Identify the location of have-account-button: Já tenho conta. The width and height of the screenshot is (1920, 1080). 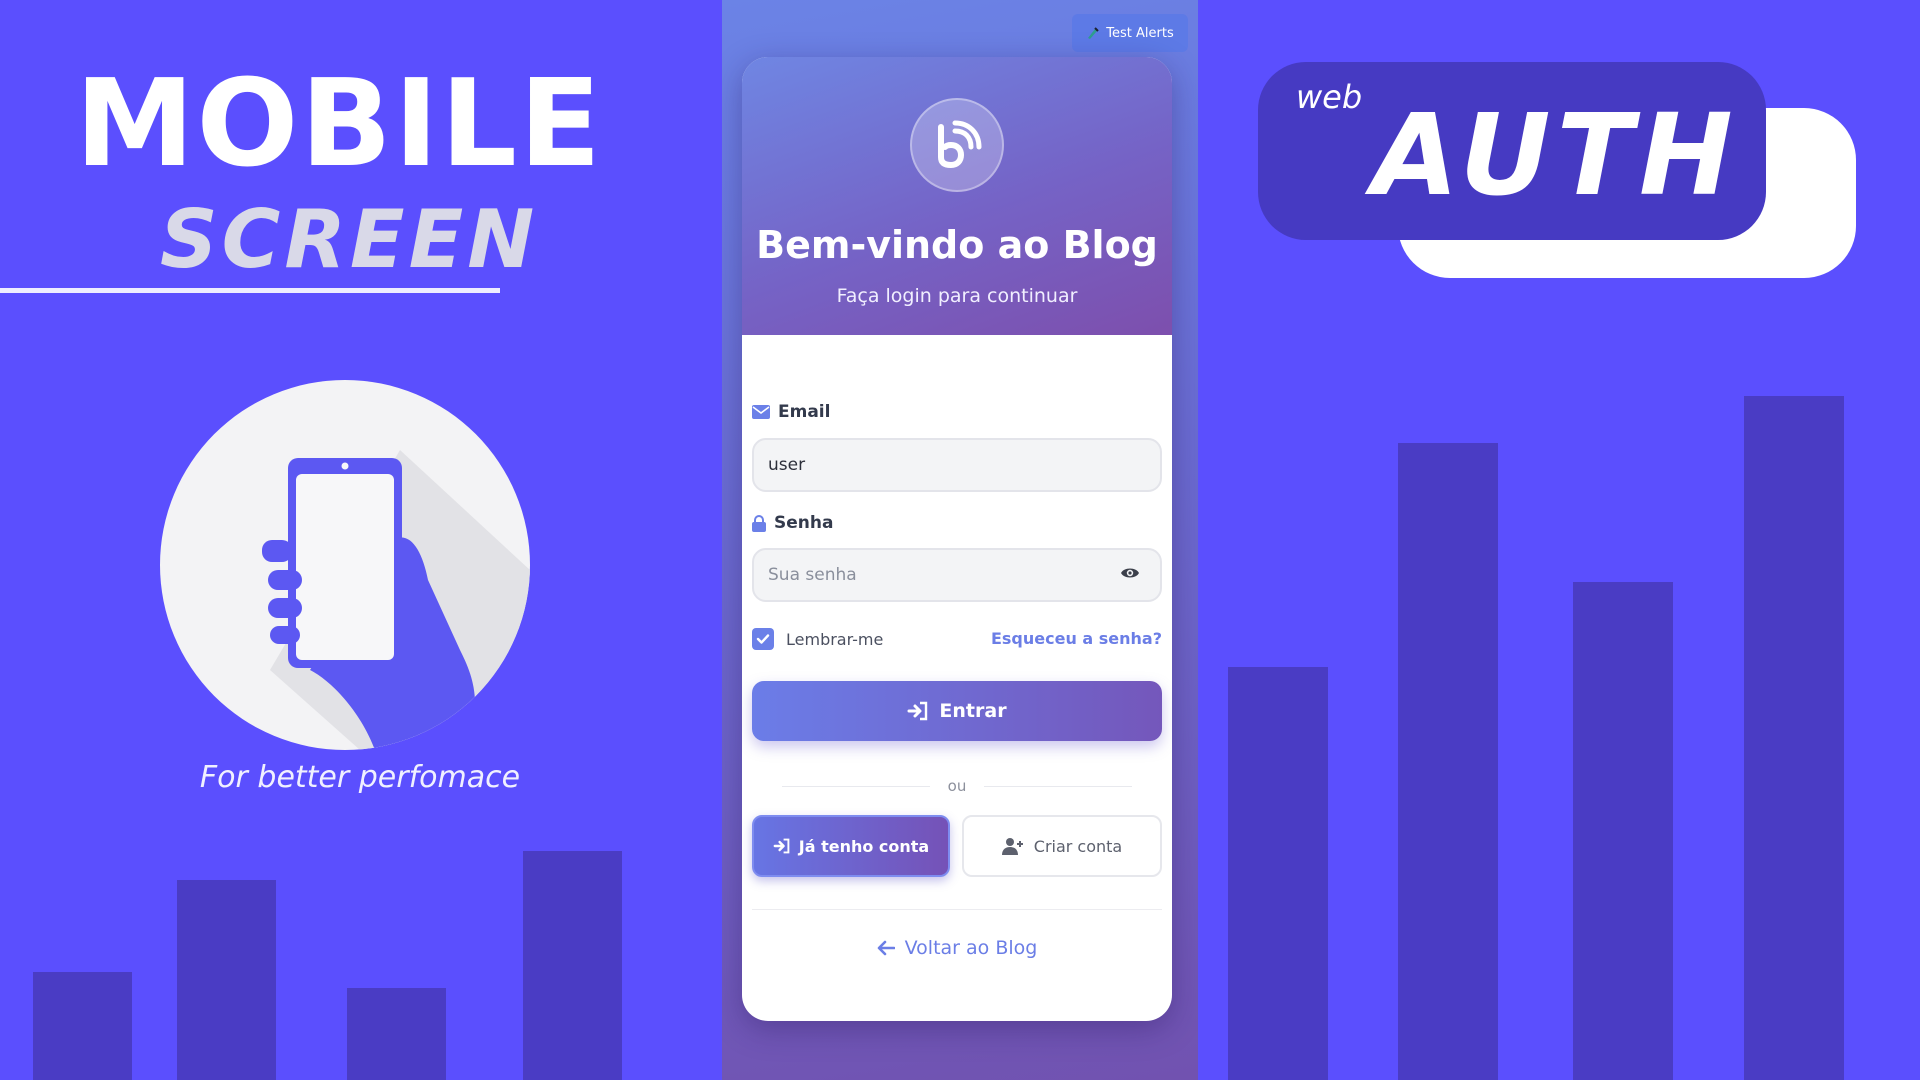
(851, 846).